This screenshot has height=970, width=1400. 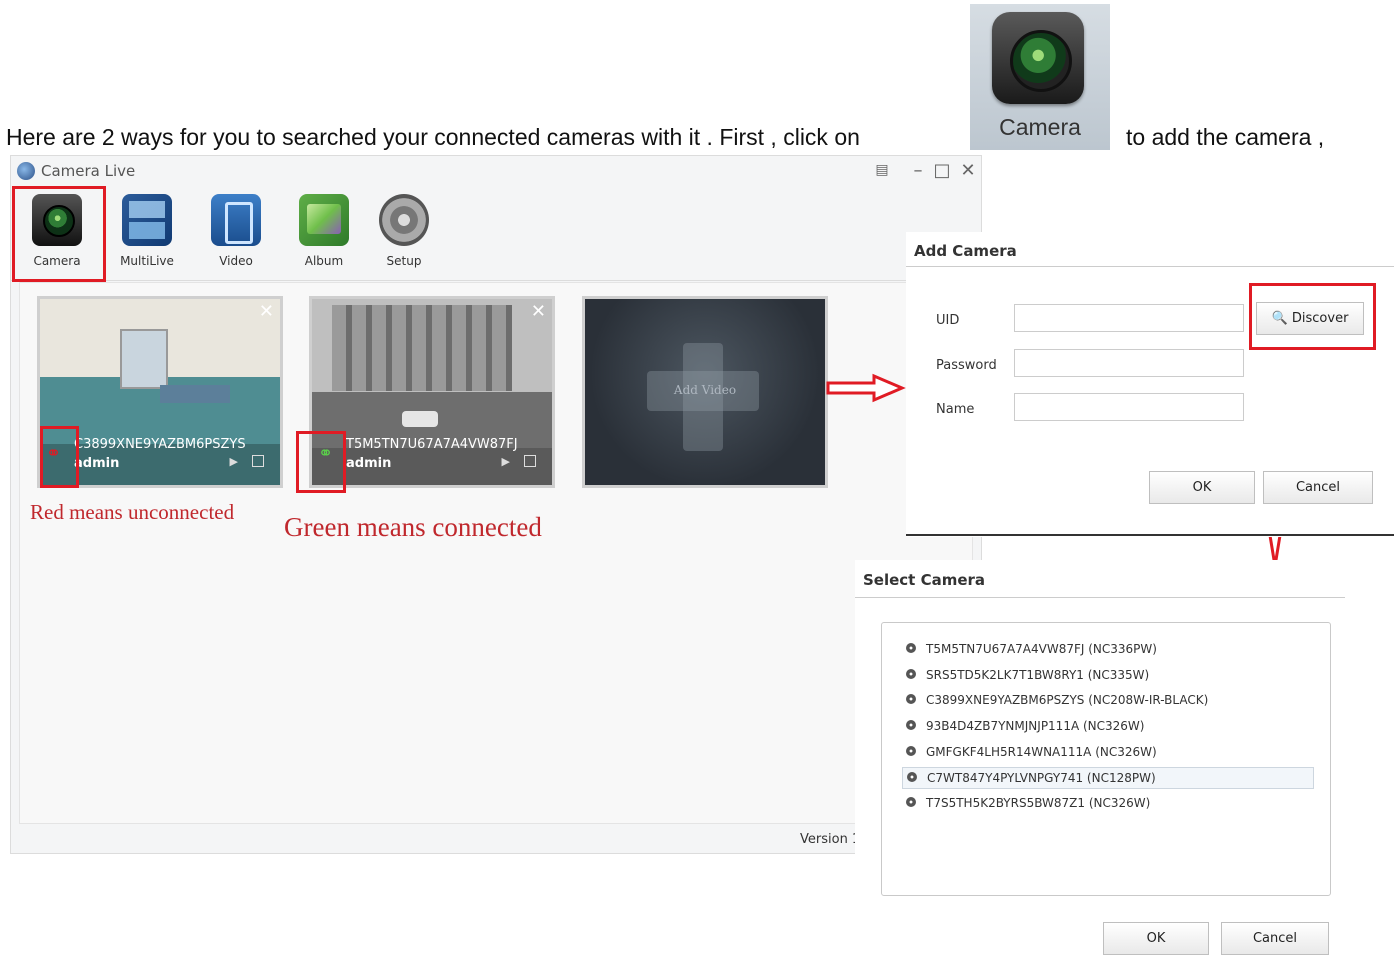 I want to click on name-input, so click(x=1129, y=407).